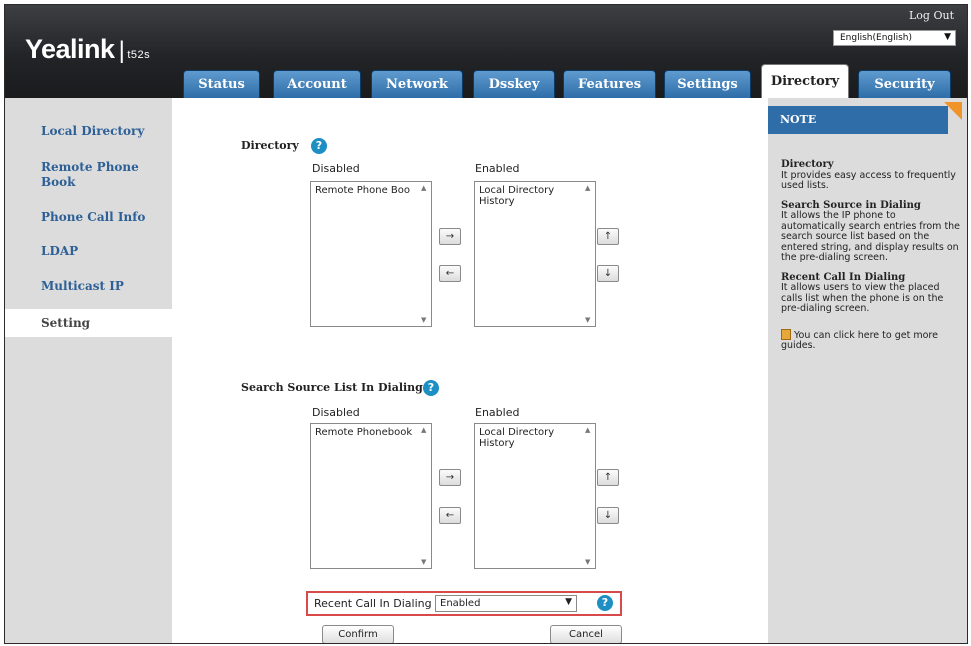 This screenshot has width=971, height=646. What do you see at coordinates (221, 84) in the screenshot?
I see `tab-status: Status` at bounding box center [221, 84].